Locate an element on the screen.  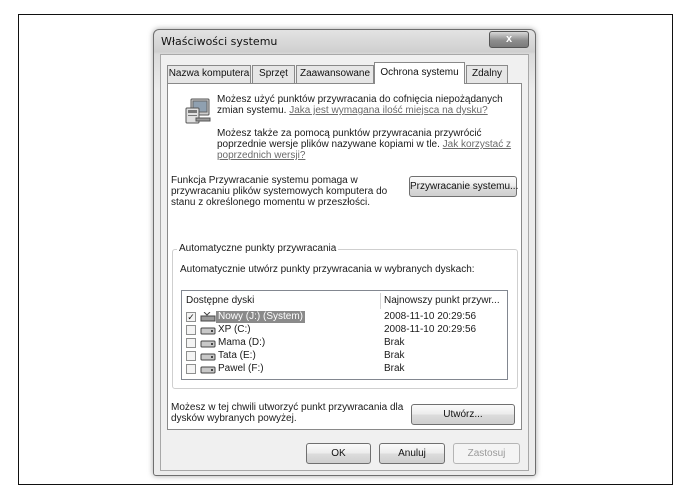
disk-row: Pawel (F:) Brak is located at coordinates (344, 369).